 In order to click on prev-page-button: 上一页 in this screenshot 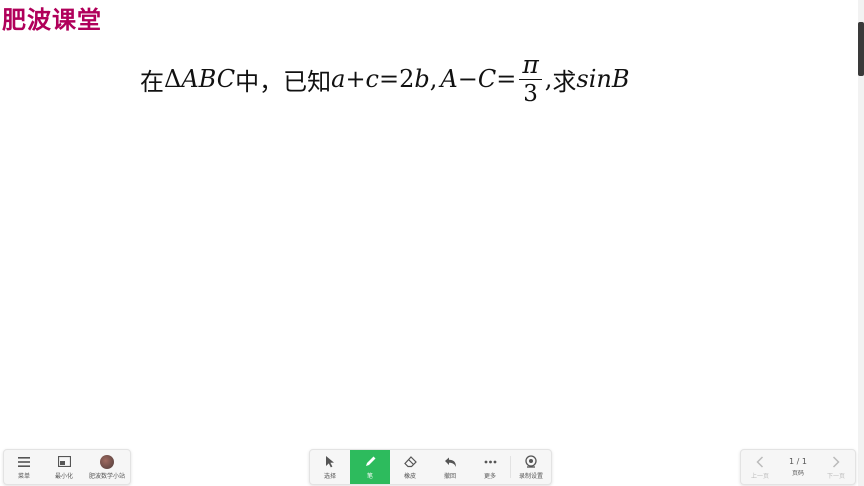, I will do `click(760, 467)`.